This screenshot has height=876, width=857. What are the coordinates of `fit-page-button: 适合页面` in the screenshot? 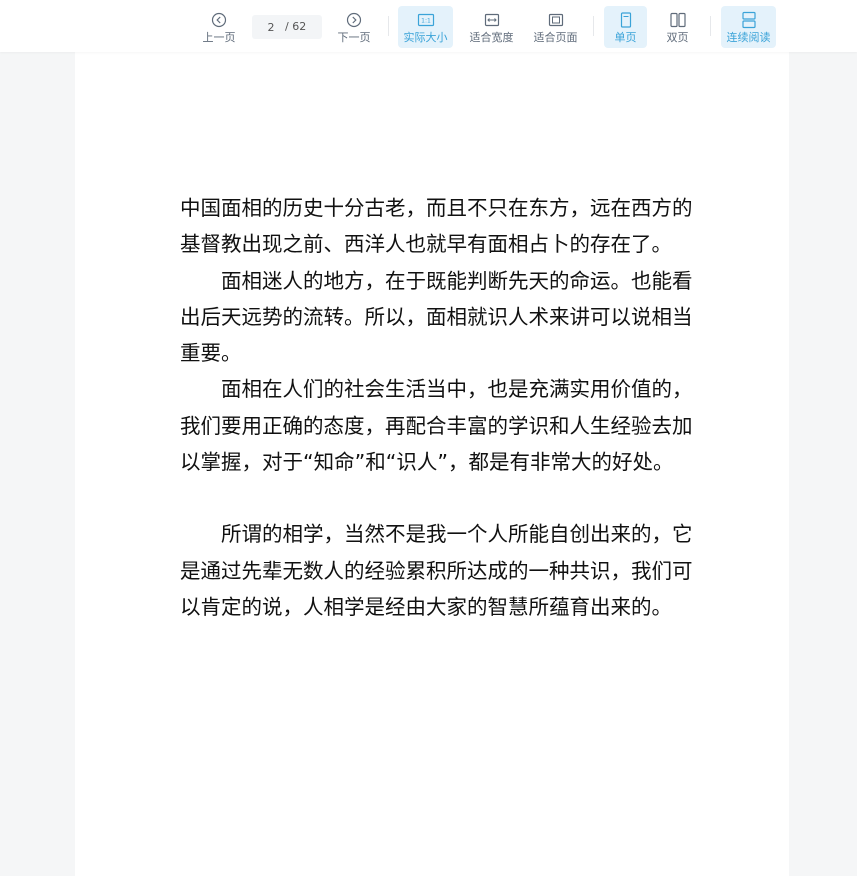 It's located at (555, 27).